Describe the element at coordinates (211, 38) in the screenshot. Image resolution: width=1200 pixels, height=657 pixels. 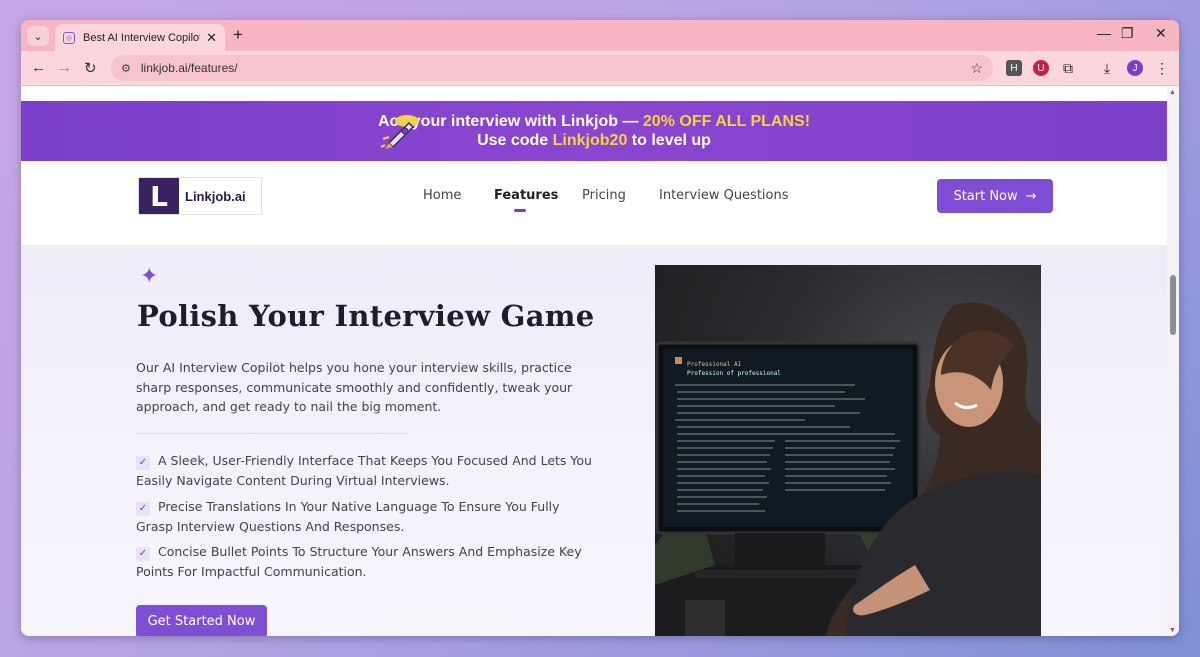
I see `close-tab-icon: ✕` at that location.